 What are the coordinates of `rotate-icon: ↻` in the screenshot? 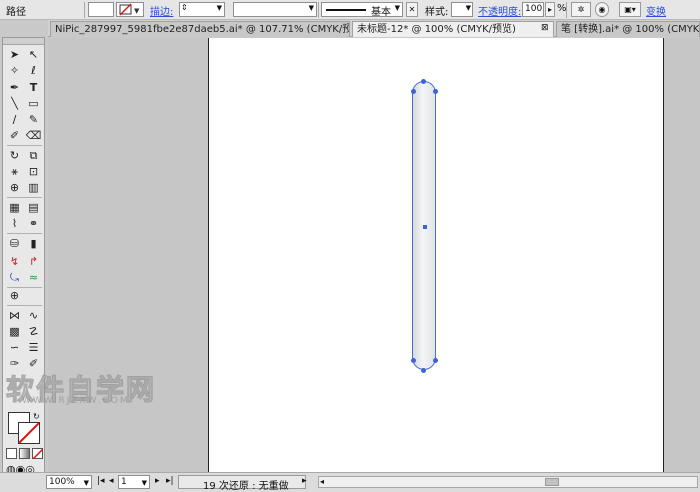 It's located at (14, 155).